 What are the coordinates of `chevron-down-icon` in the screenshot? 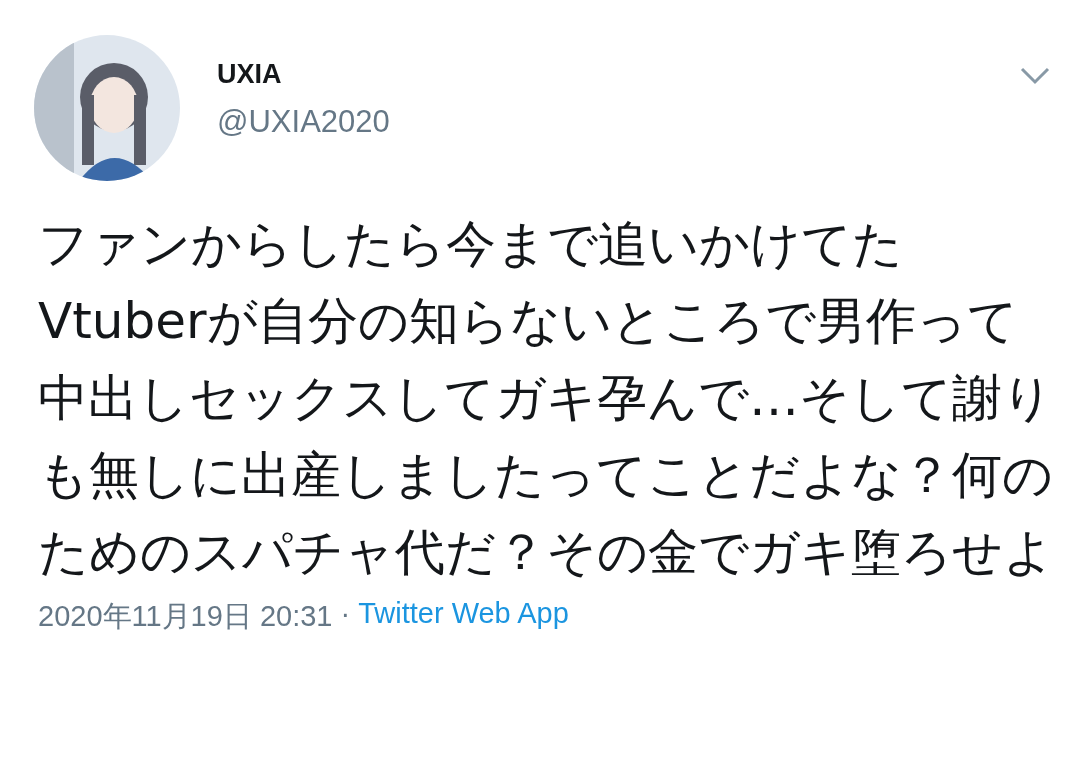 It's located at (1035, 76).